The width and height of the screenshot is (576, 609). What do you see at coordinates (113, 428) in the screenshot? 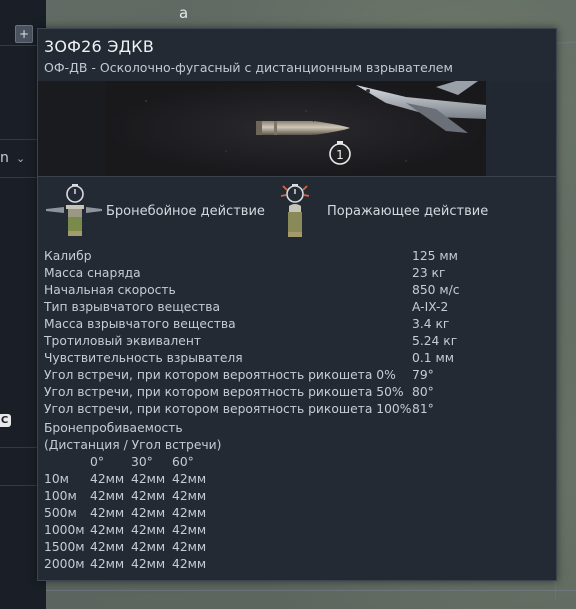
I see `penetration-title: Бронепробиваемость` at bounding box center [113, 428].